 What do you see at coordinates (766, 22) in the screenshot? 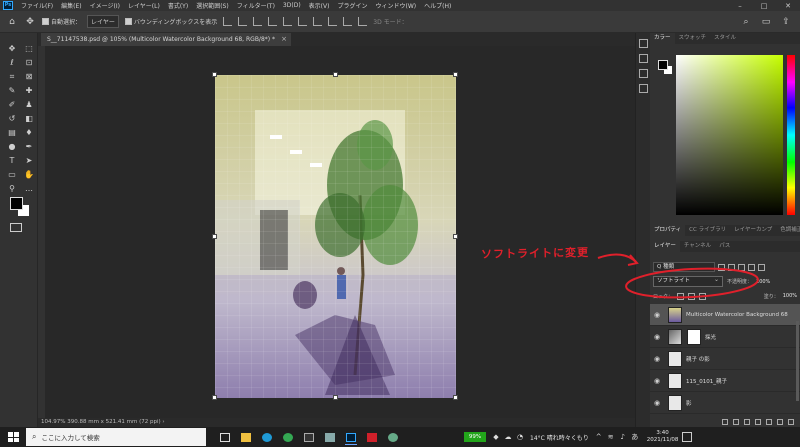
I see `workspace-icon: ▭` at bounding box center [766, 22].